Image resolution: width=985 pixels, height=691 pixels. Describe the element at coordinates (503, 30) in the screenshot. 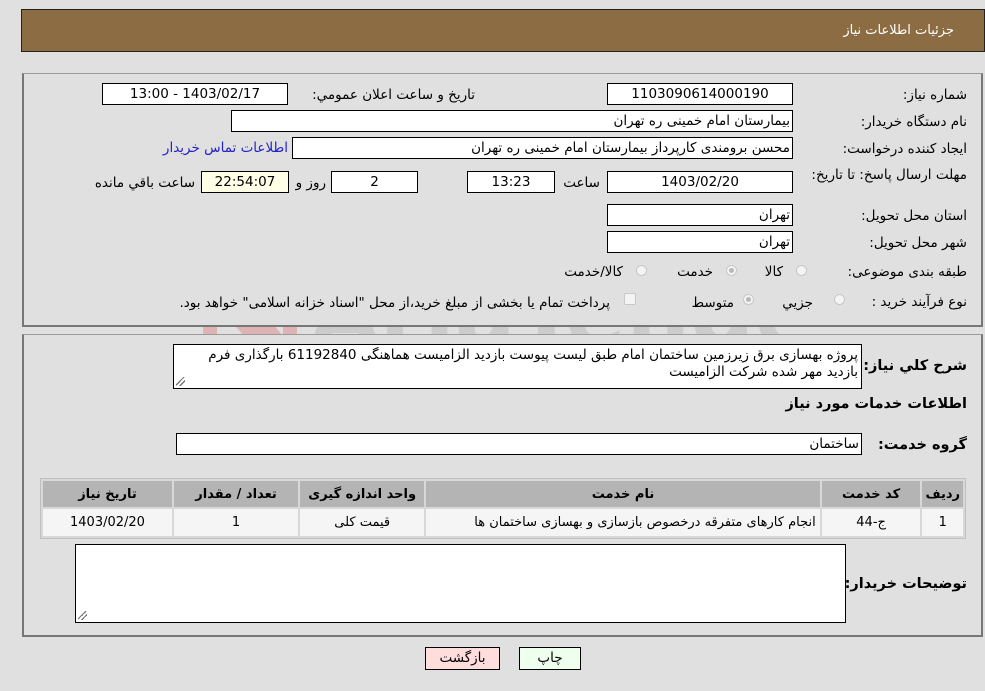

I see `page-header: جزئيات اطلاعات نیاز` at that location.